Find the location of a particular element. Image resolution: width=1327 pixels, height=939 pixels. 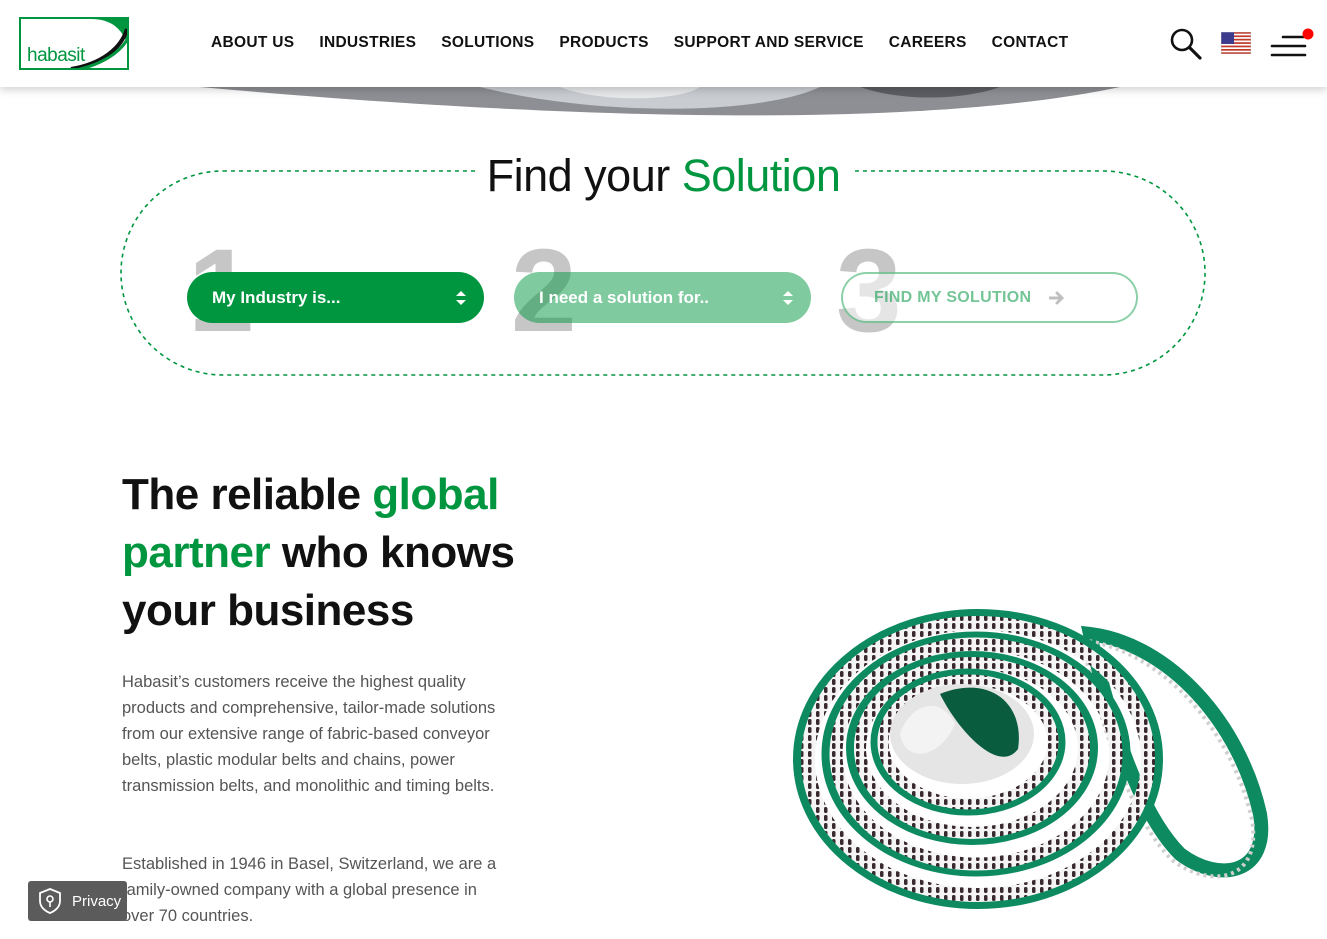

nav-industries: INDUSTRIES is located at coordinates (367, 43).